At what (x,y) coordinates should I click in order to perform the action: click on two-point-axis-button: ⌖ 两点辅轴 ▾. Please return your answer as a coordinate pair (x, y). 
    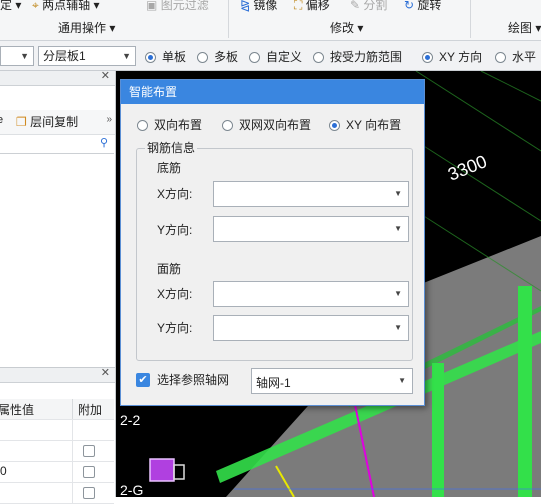
    Looking at the image, I should click on (65, 6).